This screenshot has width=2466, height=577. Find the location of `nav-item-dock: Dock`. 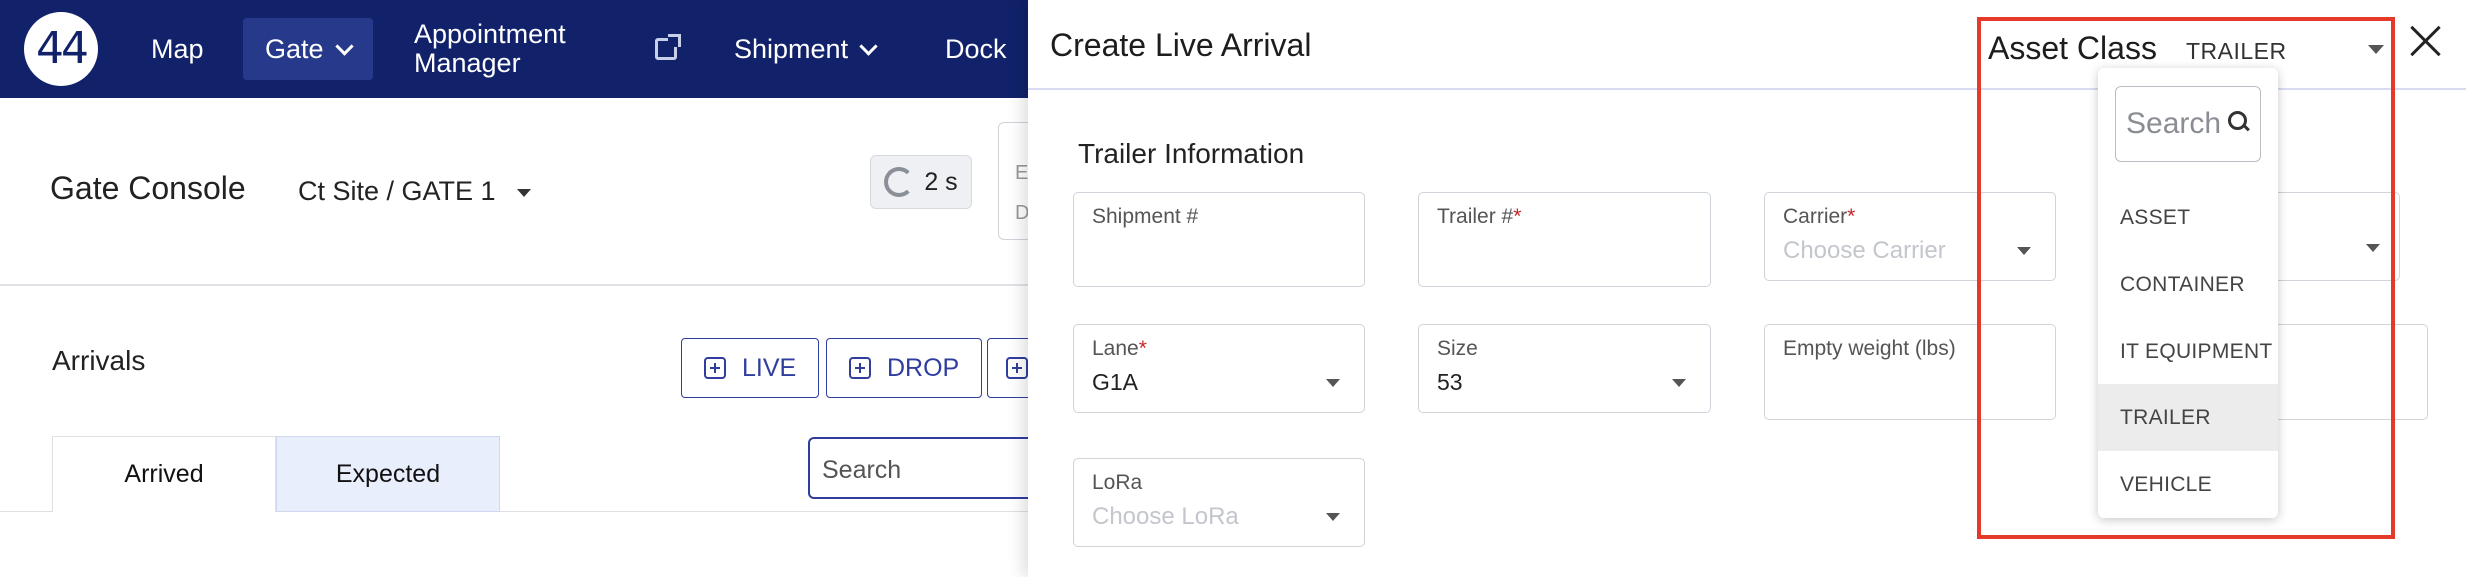

nav-item-dock: Dock is located at coordinates (976, 49).